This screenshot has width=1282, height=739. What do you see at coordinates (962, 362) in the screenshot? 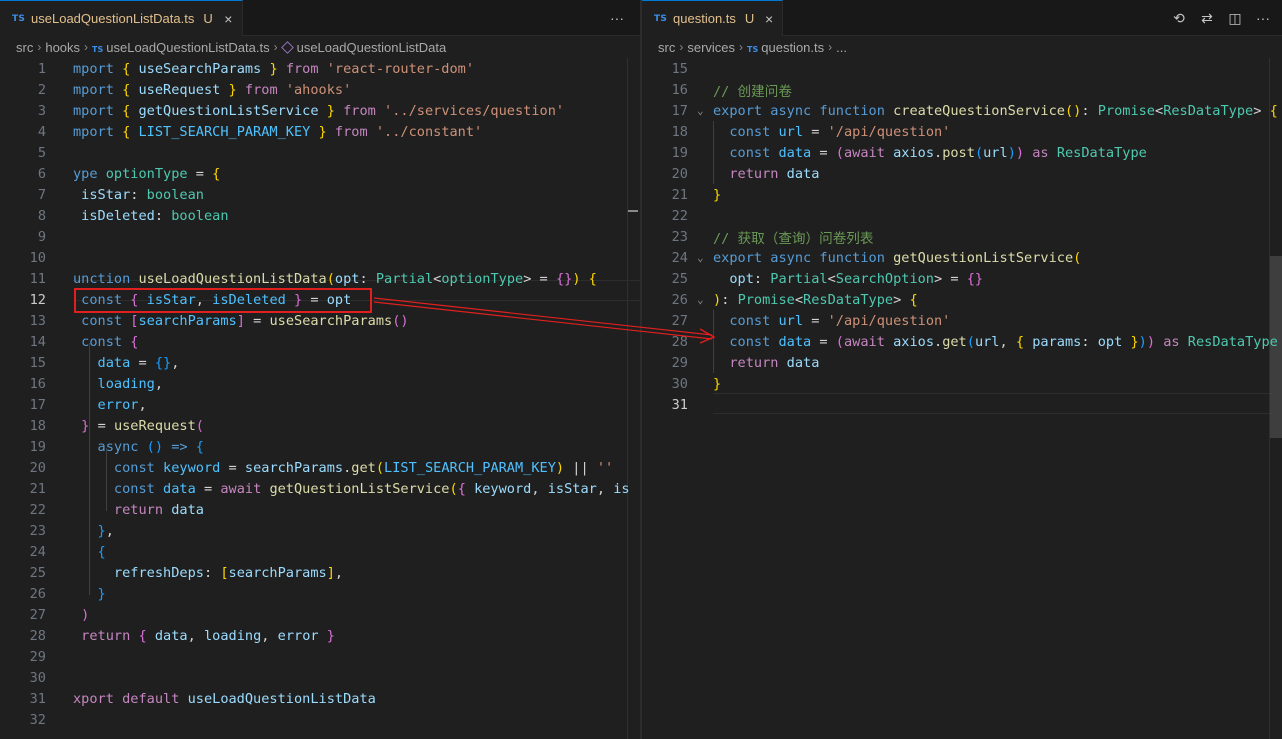
I see `code-line: 29 return data` at bounding box center [962, 362].